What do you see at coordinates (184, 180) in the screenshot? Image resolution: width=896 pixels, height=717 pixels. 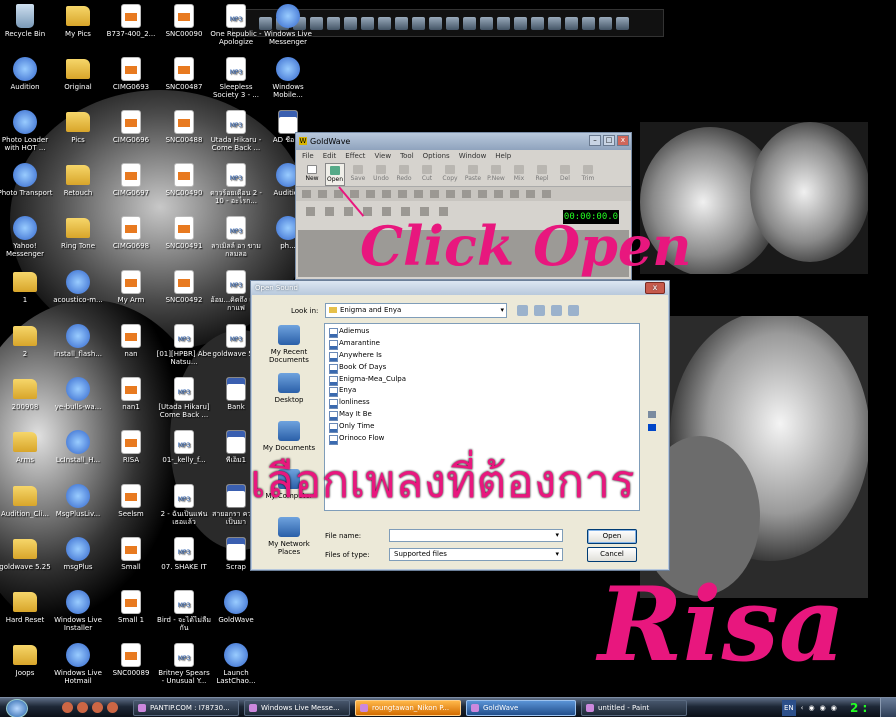 I see `desktop-icon: SNC00490` at bounding box center [184, 180].